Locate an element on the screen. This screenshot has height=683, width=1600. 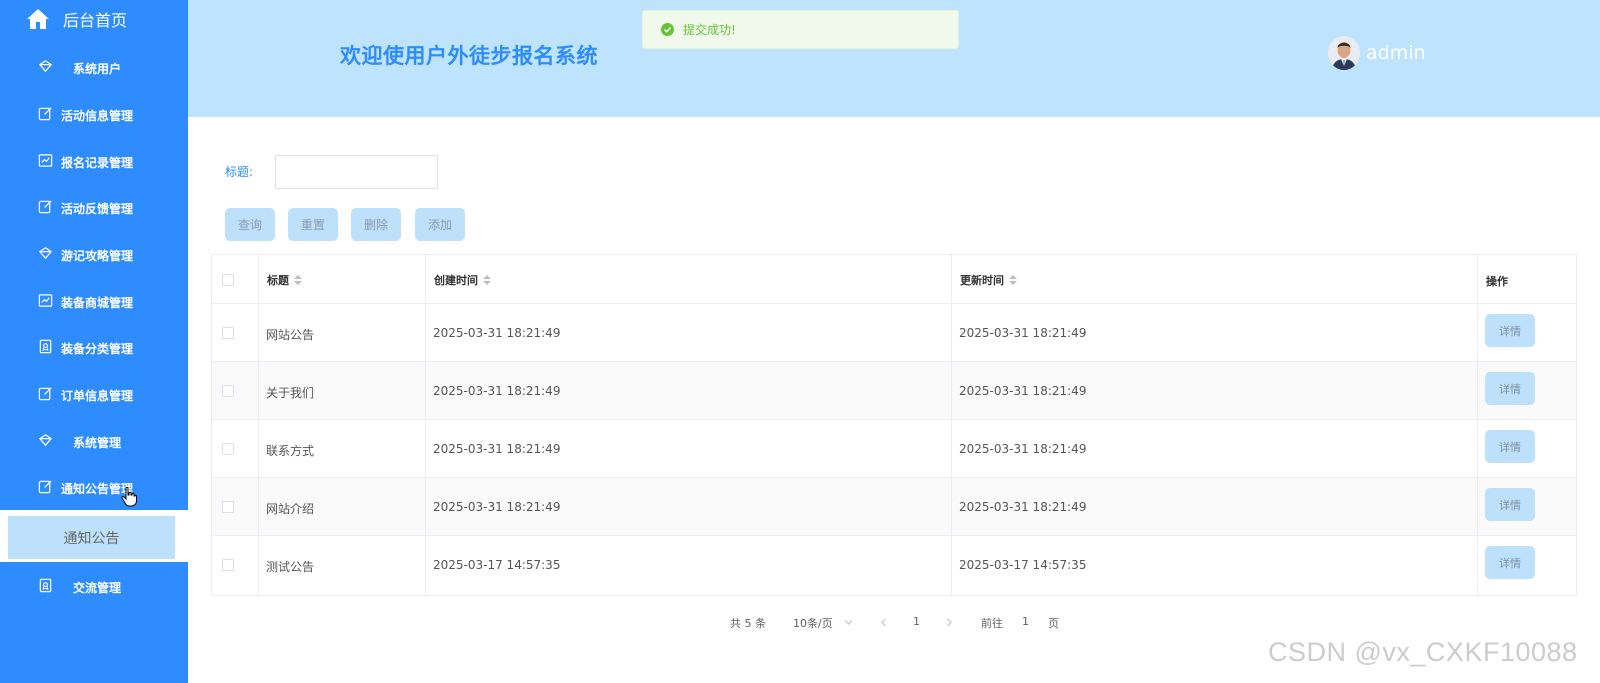
user-name: admin is located at coordinates (1396, 53).